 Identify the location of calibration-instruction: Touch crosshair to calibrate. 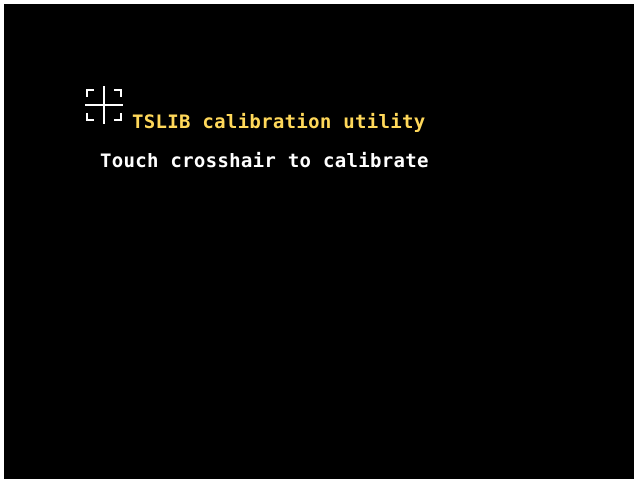
(264, 161).